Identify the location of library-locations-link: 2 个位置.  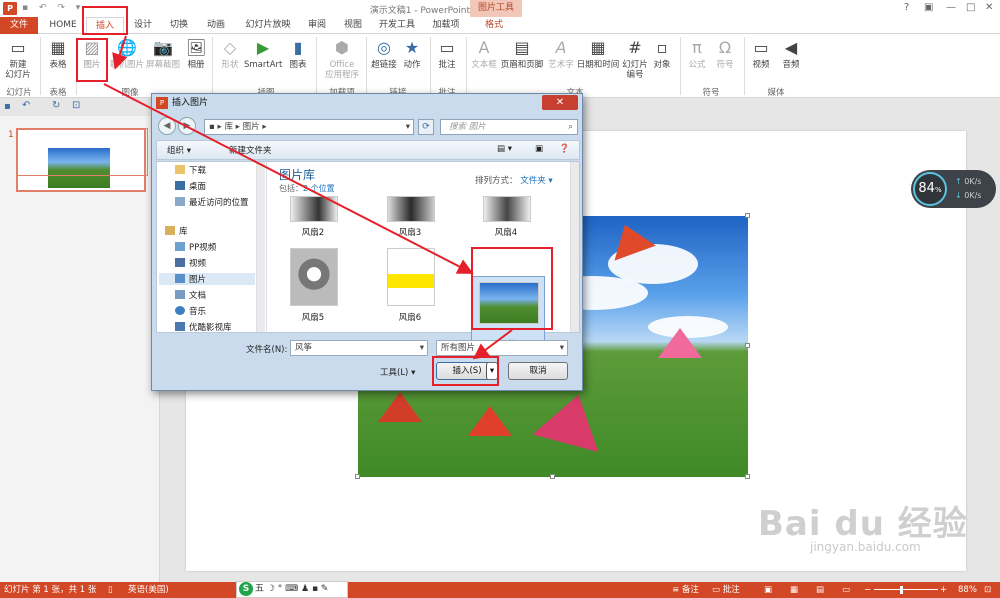
(319, 188).